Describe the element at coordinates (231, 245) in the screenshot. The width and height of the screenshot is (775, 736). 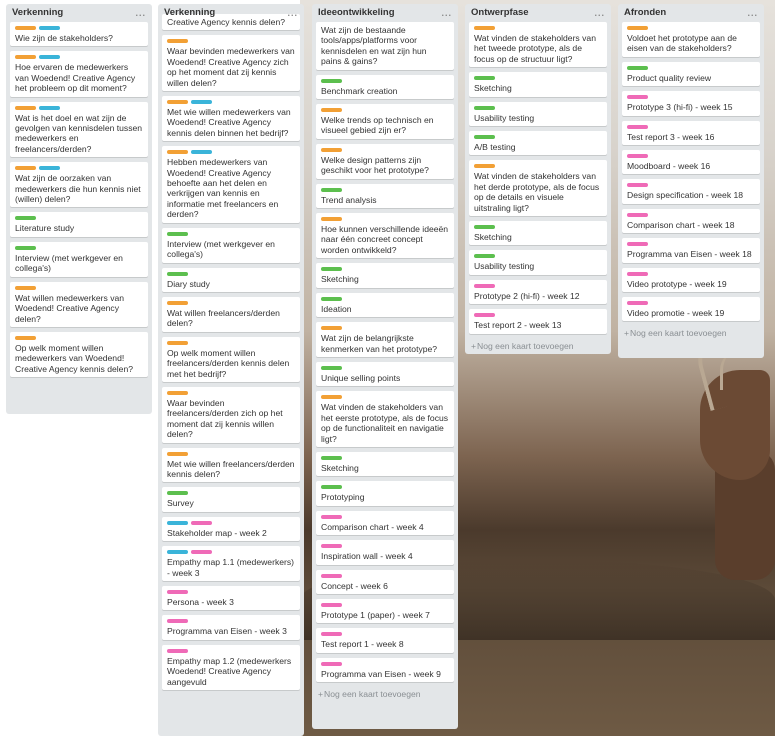
I see `card: Interview (met werkgever en collega's)` at that location.